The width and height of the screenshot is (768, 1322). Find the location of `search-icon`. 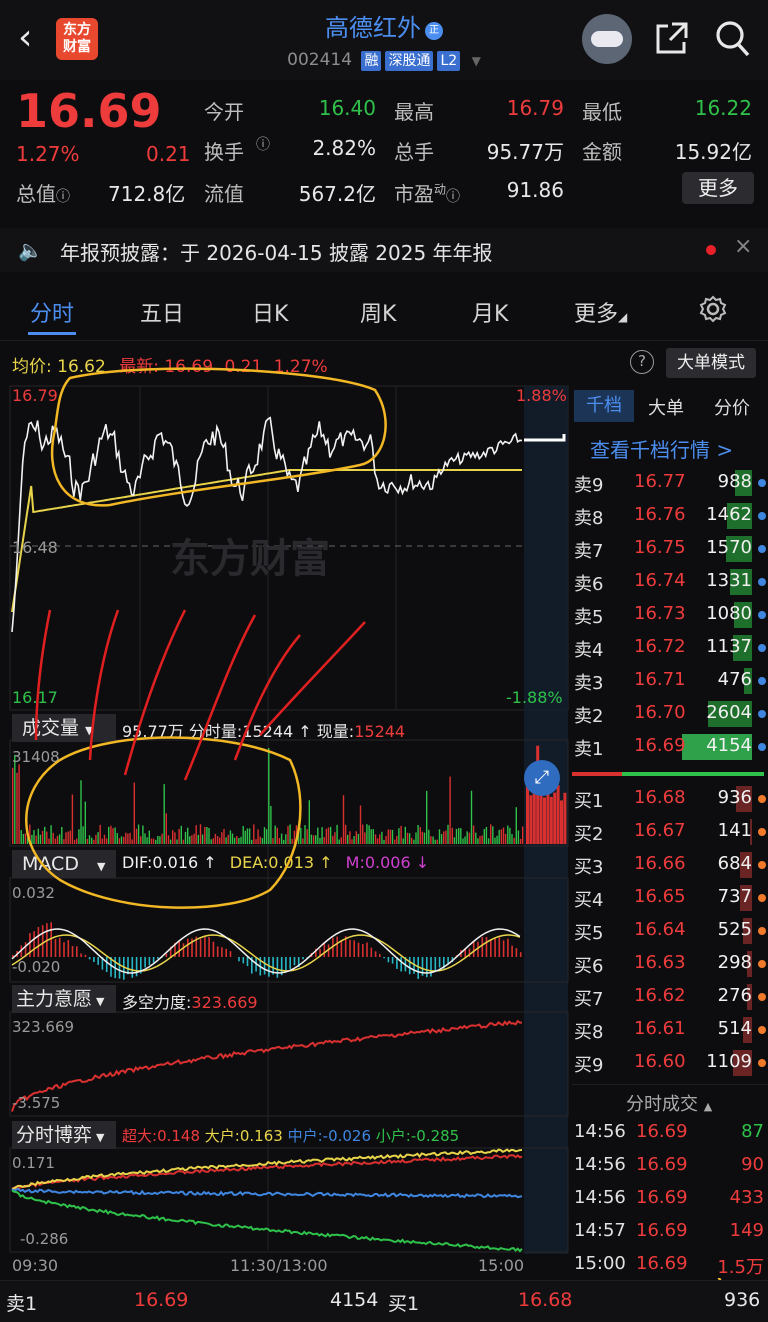

search-icon is located at coordinates (733, 42).